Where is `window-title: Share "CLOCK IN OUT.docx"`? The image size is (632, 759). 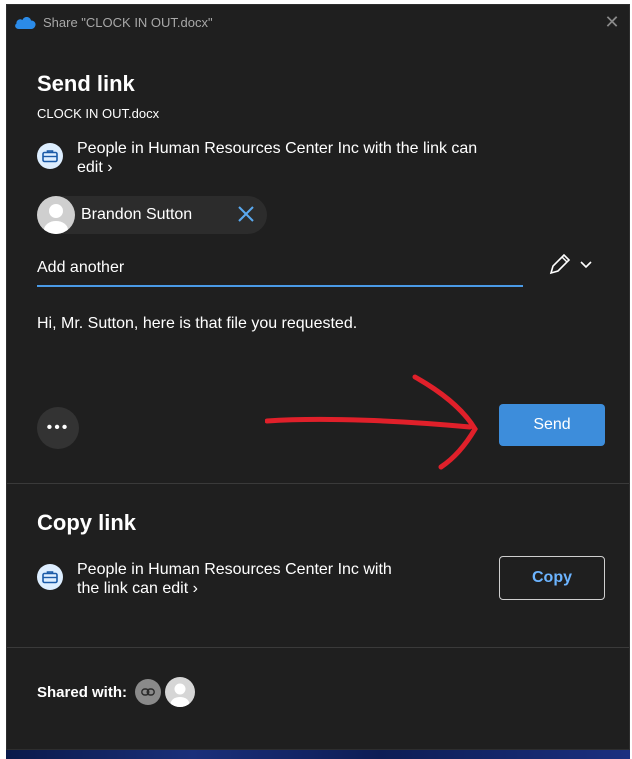
window-title: Share "CLOCK IN OUT.docx" is located at coordinates (128, 22).